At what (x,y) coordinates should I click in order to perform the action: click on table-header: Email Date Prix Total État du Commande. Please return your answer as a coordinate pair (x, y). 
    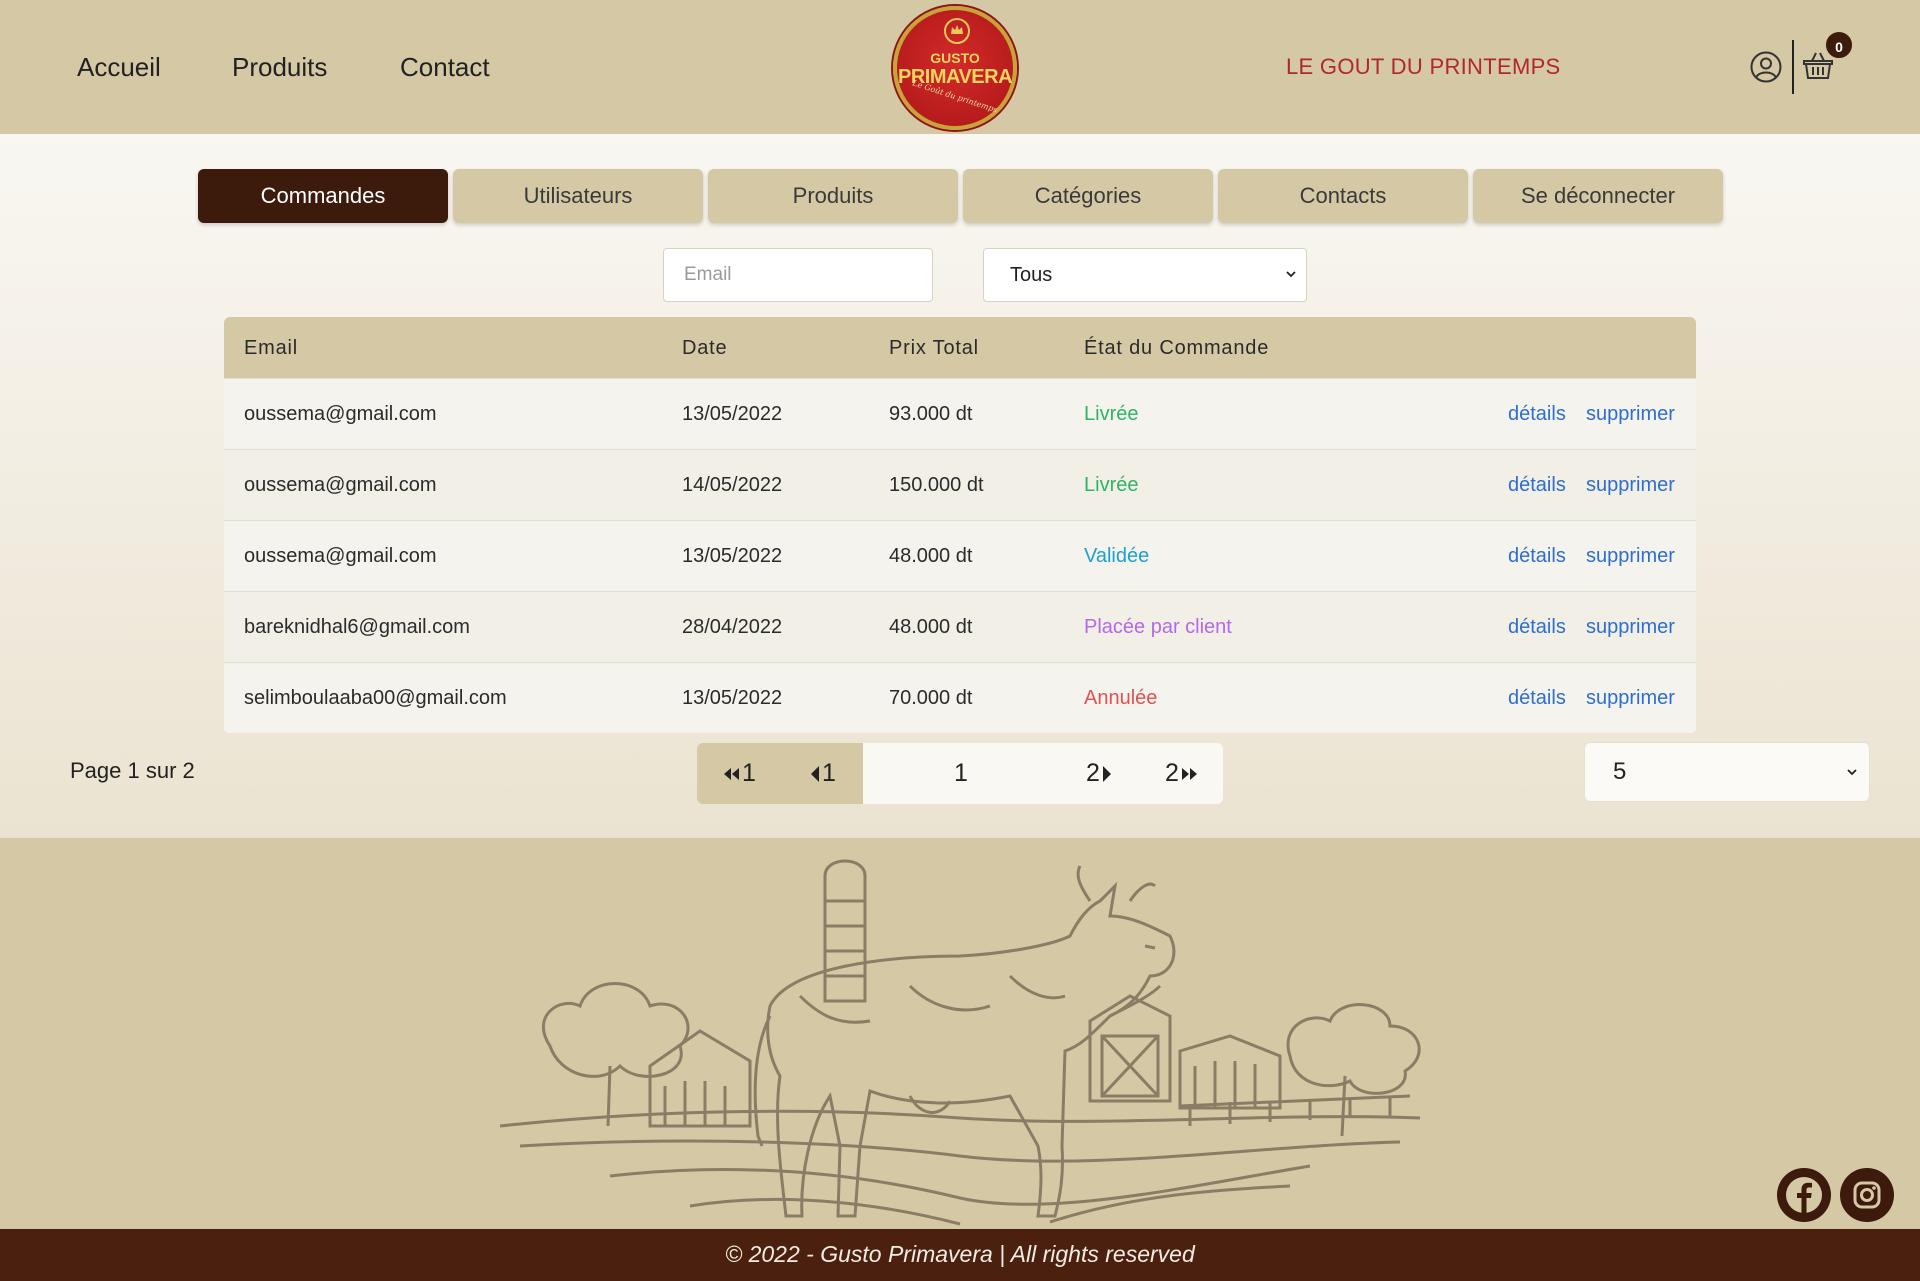
    Looking at the image, I should click on (960, 347).